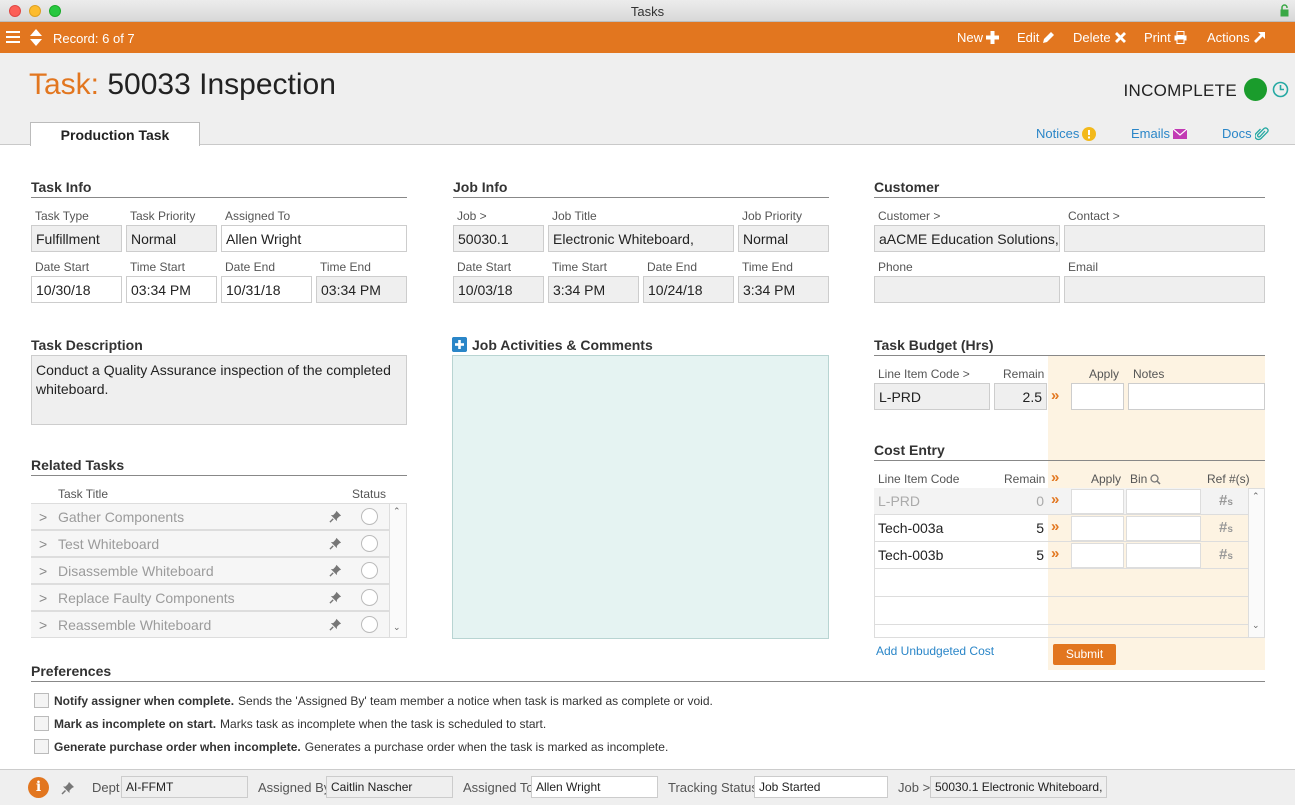 The width and height of the screenshot is (1295, 805). What do you see at coordinates (914, 787) in the screenshot?
I see `footer-job-label: Job >` at bounding box center [914, 787].